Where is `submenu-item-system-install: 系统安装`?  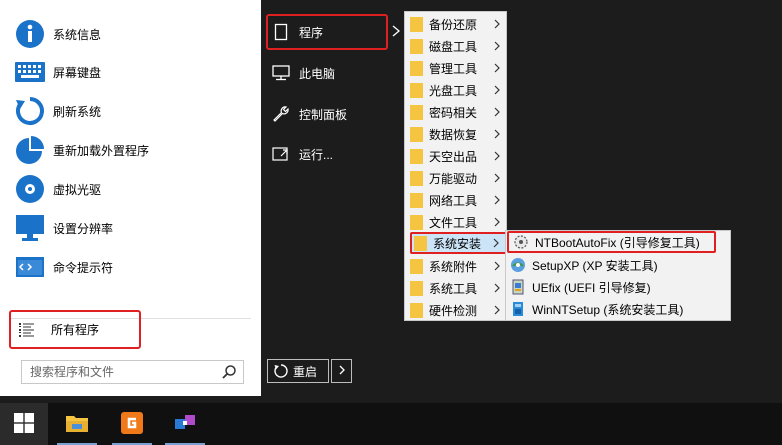
submenu-item-system-install: 系统安装 is located at coordinates (458, 243).